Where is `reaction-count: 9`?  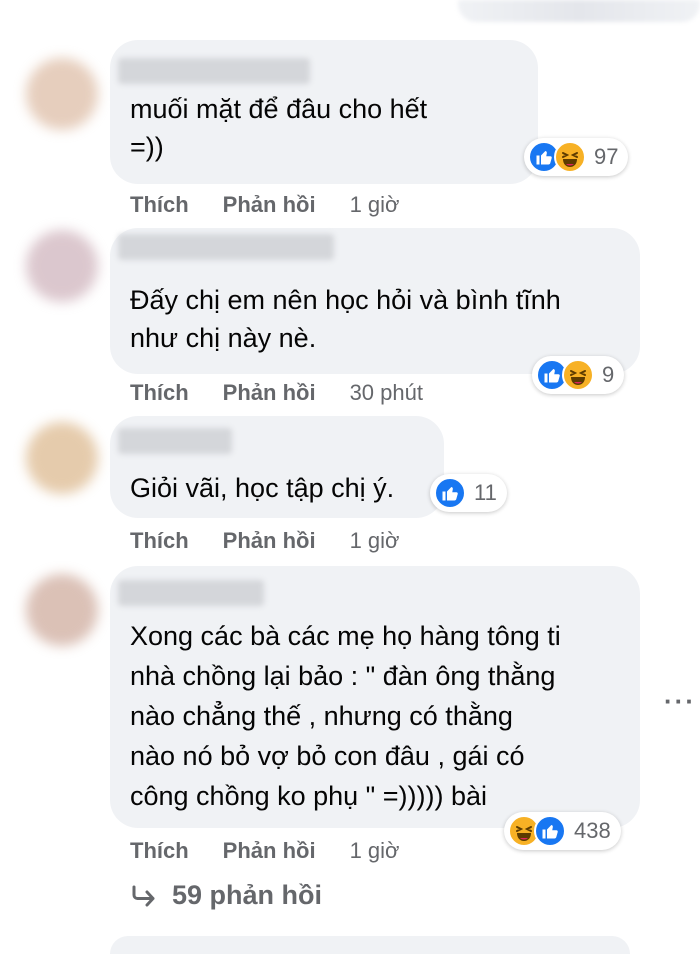 reaction-count: 9 is located at coordinates (608, 374).